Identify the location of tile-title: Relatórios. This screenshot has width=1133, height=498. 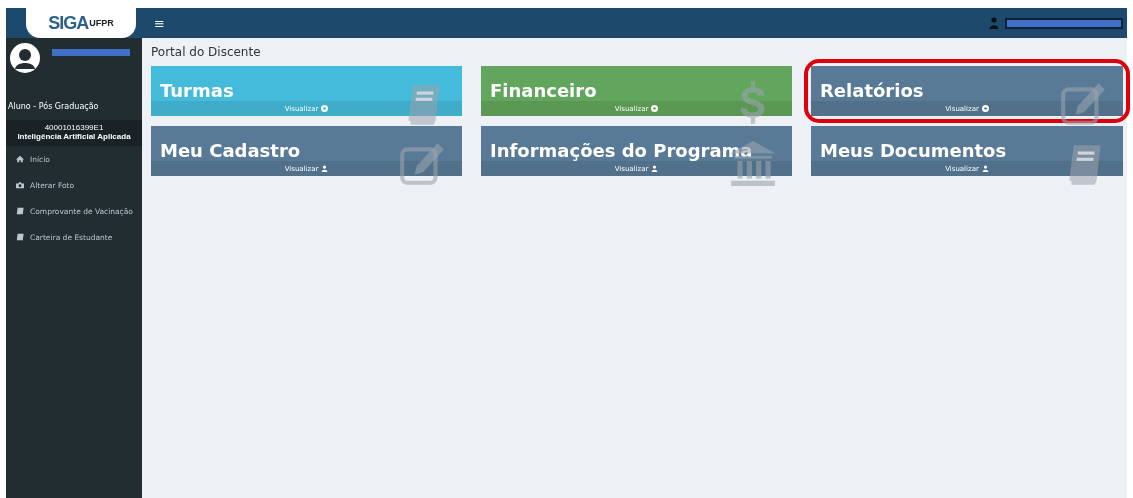
(872, 90).